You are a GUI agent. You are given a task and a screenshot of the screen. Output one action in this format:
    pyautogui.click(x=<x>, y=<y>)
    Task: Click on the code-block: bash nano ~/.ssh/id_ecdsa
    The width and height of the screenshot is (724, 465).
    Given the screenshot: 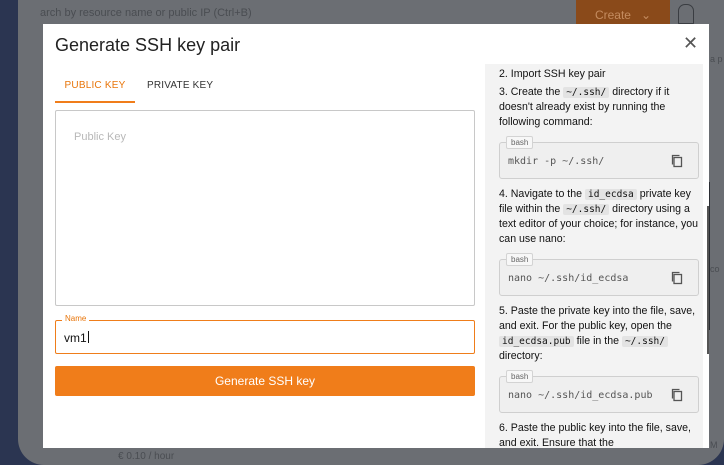 What is the action you would take?
    pyautogui.click(x=599, y=274)
    